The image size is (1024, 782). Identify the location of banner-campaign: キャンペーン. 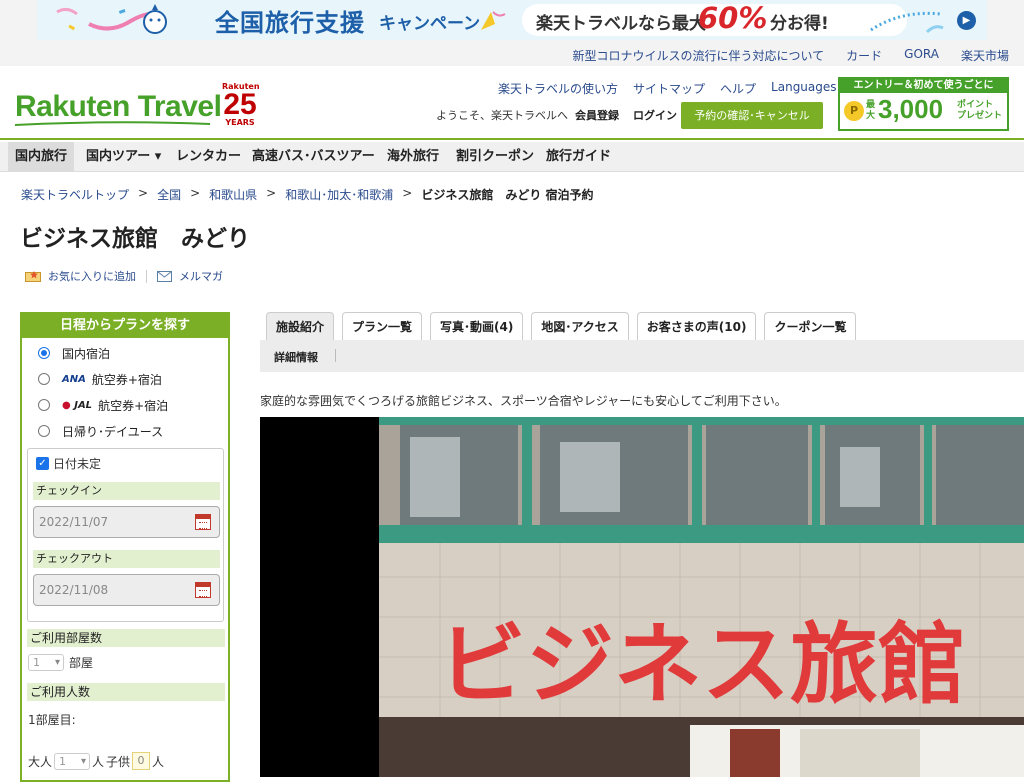
(430, 24).